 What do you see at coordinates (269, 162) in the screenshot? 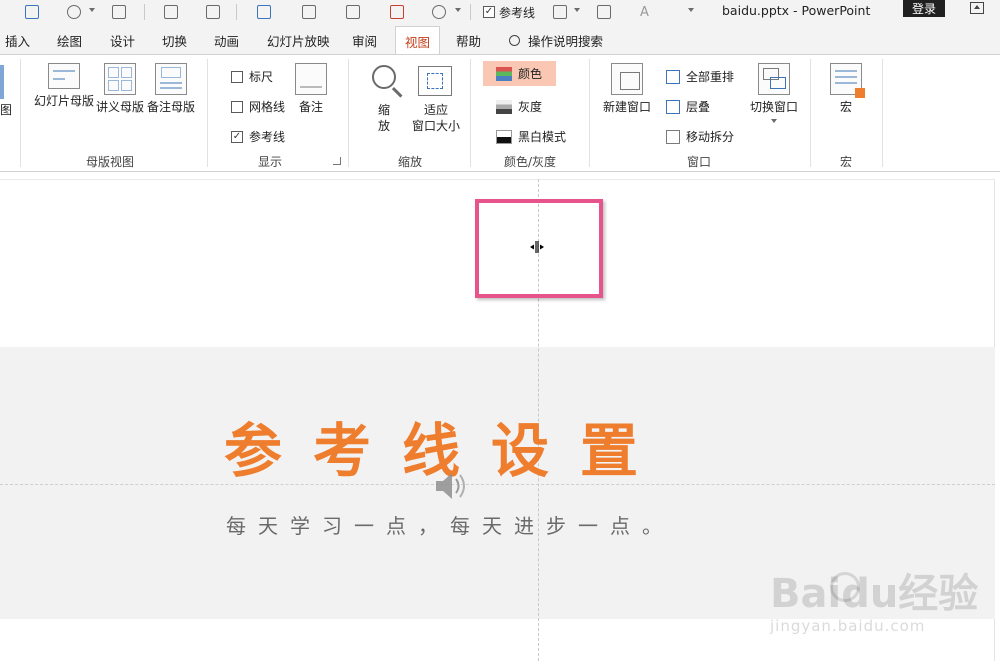
I see `group-label-show: 显示` at bounding box center [269, 162].